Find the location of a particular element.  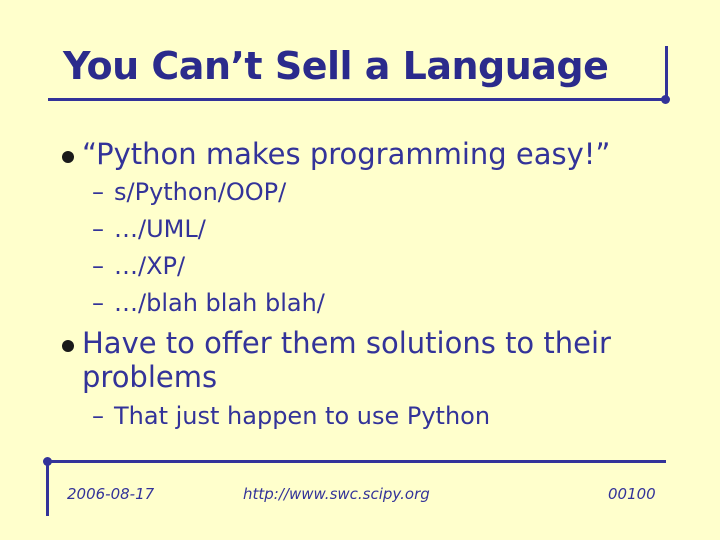

footer-top-rule is located at coordinates (357, 461).